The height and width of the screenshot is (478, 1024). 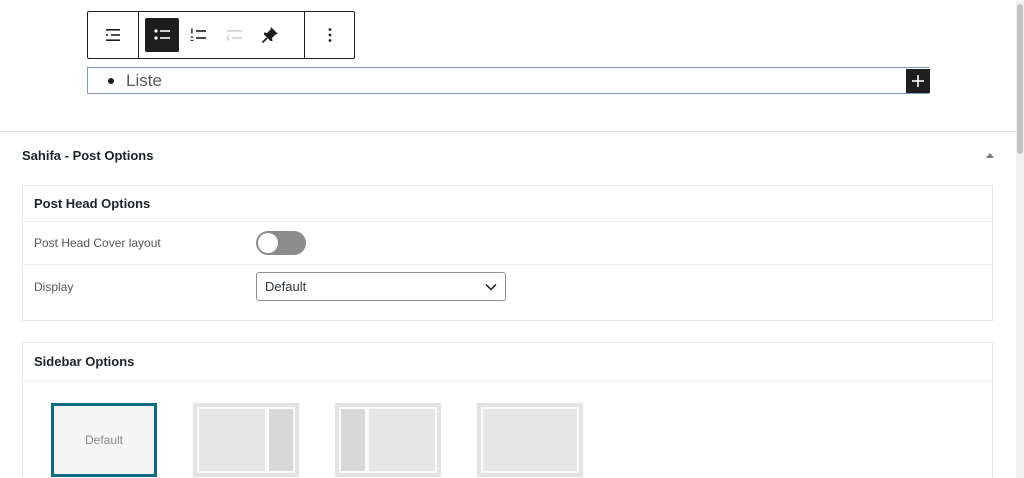 I want to click on options-group, so click(x=329, y=35).